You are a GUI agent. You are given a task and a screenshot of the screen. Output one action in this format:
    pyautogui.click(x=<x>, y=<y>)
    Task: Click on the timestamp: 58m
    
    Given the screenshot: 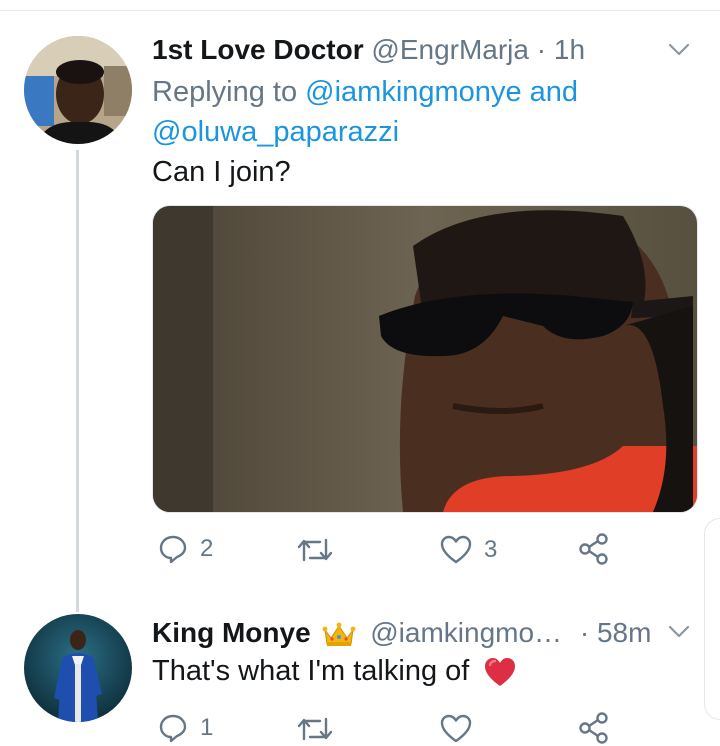 What is the action you would take?
    pyautogui.click(x=624, y=632)
    